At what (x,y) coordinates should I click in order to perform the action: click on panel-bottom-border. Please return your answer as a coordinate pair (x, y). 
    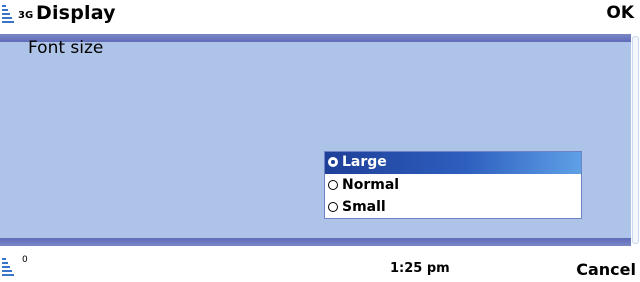
    Looking at the image, I should click on (315, 242).